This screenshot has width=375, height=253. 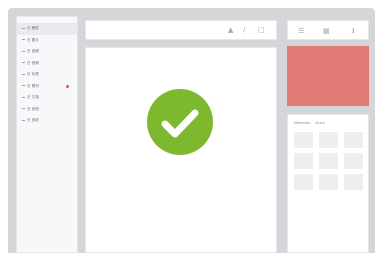 I want to click on sidebar-item: 日 其他, so click(x=47, y=110).